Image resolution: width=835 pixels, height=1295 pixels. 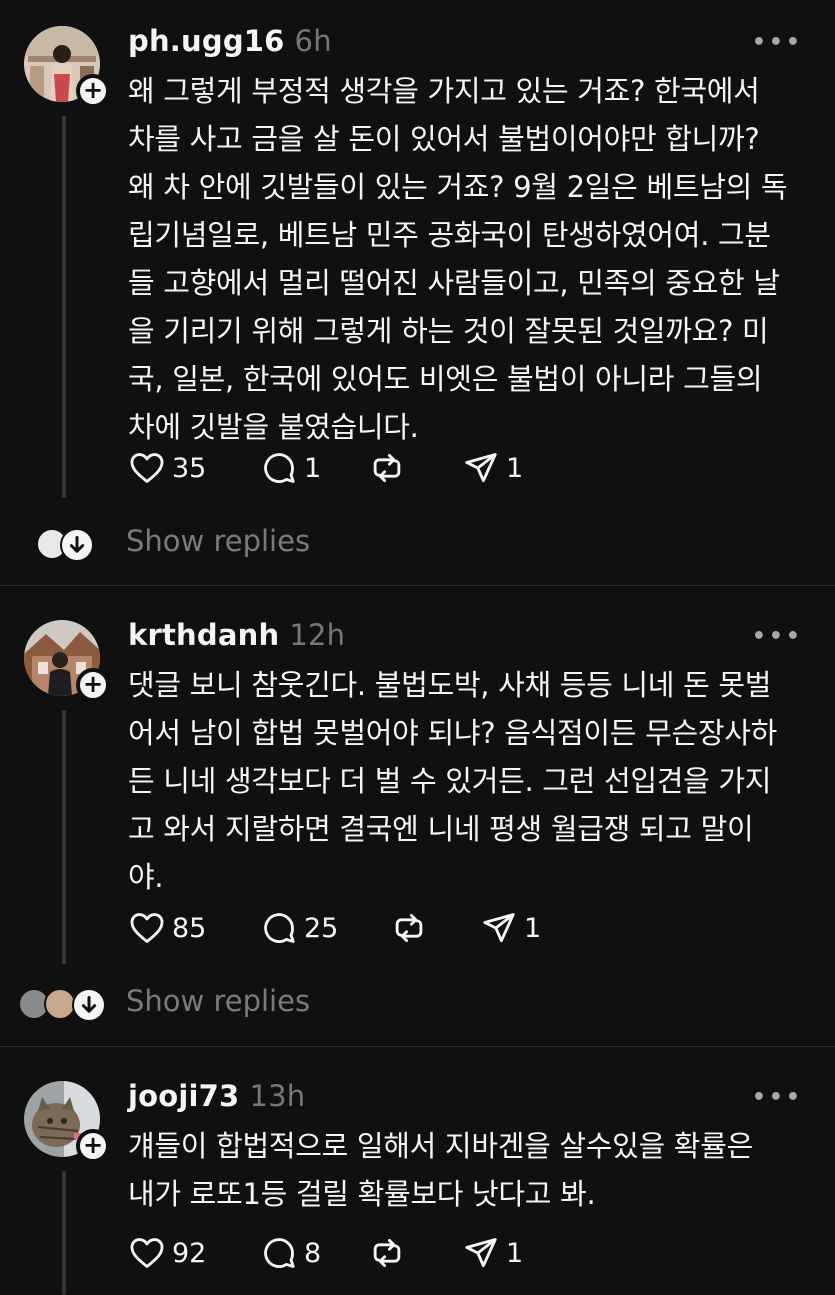 What do you see at coordinates (189, 1253) in the screenshot?
I see `like-count: 92` at bounding box center [189, 1253].